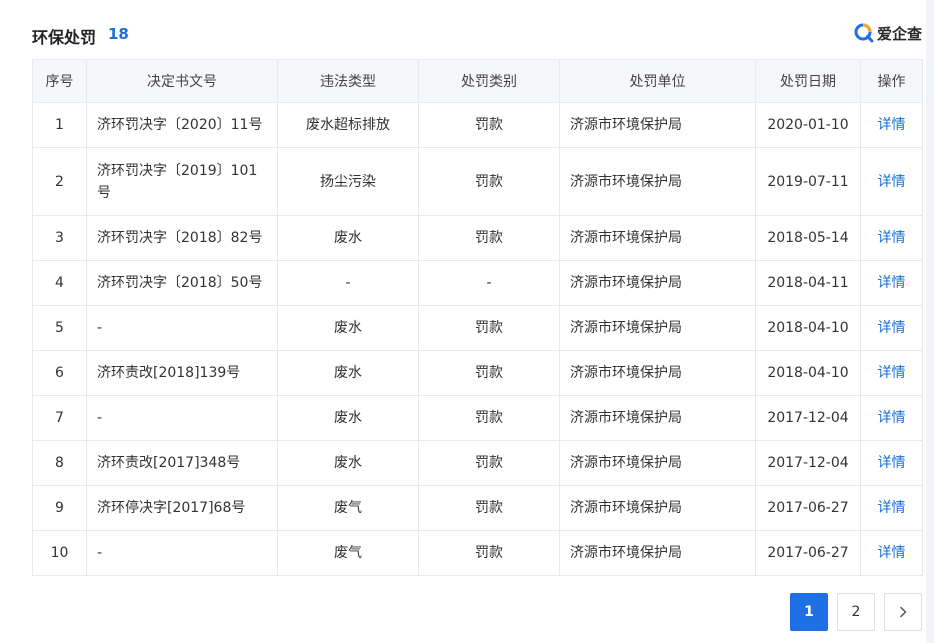  What do you see at coordinates (59, 328) in the screenshot?
I see `cell-no: 5` at bounding box center [59, 328].